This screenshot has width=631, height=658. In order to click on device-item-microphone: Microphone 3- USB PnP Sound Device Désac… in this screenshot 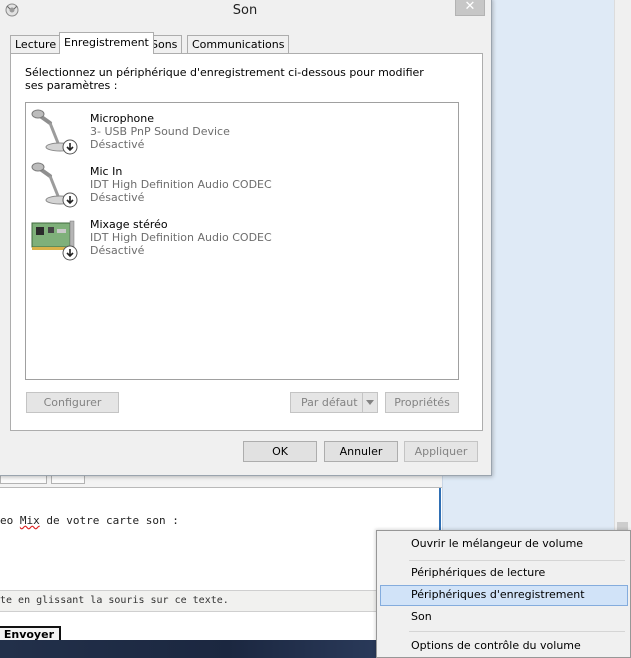, I will do `click(240, 130)`.